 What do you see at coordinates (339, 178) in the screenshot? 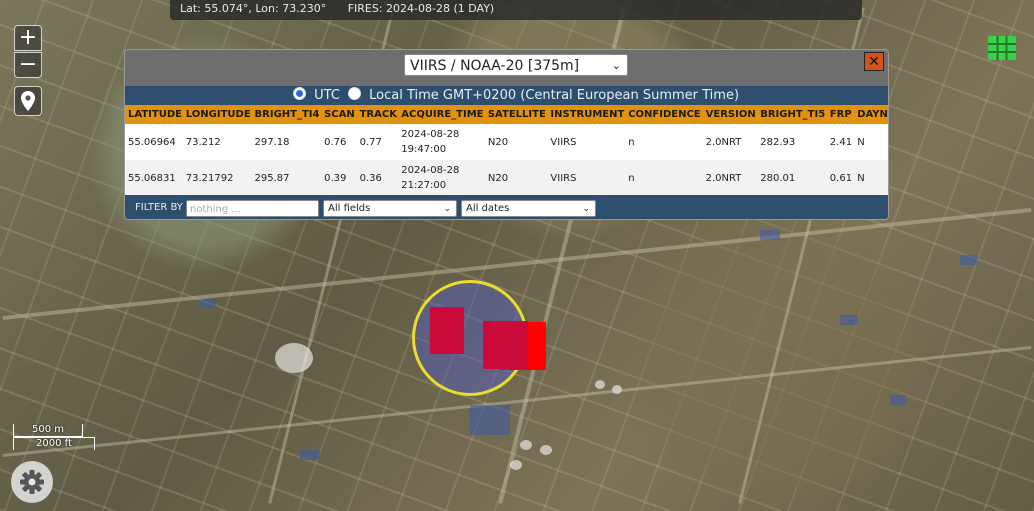
I see `table-cell: 0.39` at bounding box center [339, 178].